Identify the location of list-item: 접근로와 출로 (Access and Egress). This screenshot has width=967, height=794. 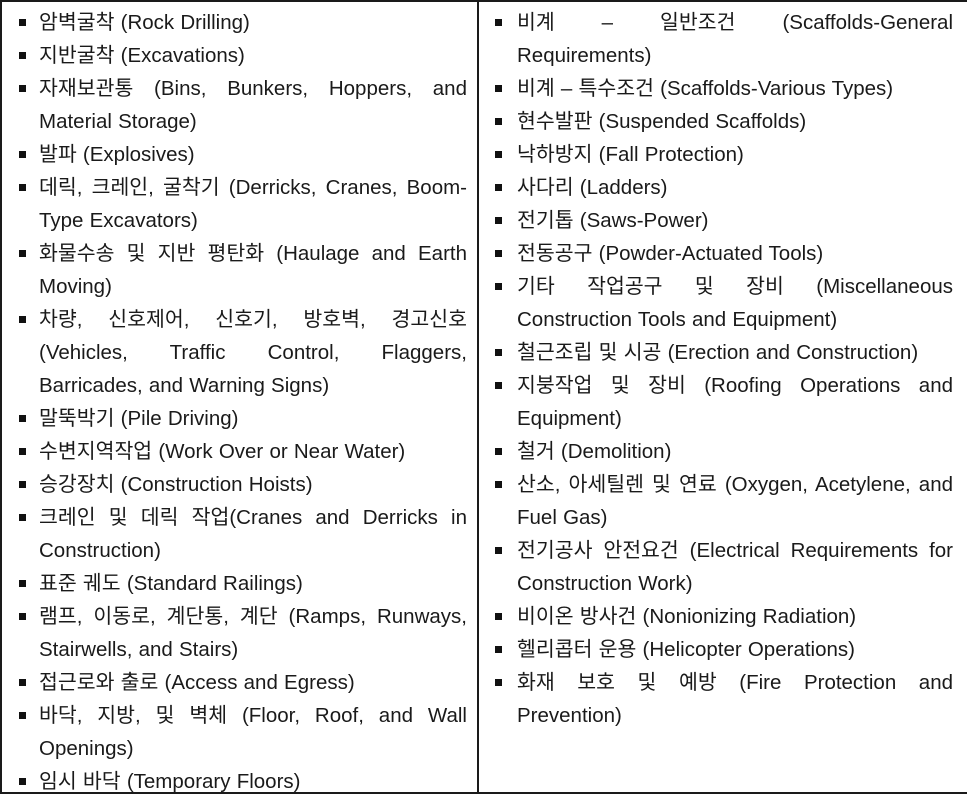
(239, 682).